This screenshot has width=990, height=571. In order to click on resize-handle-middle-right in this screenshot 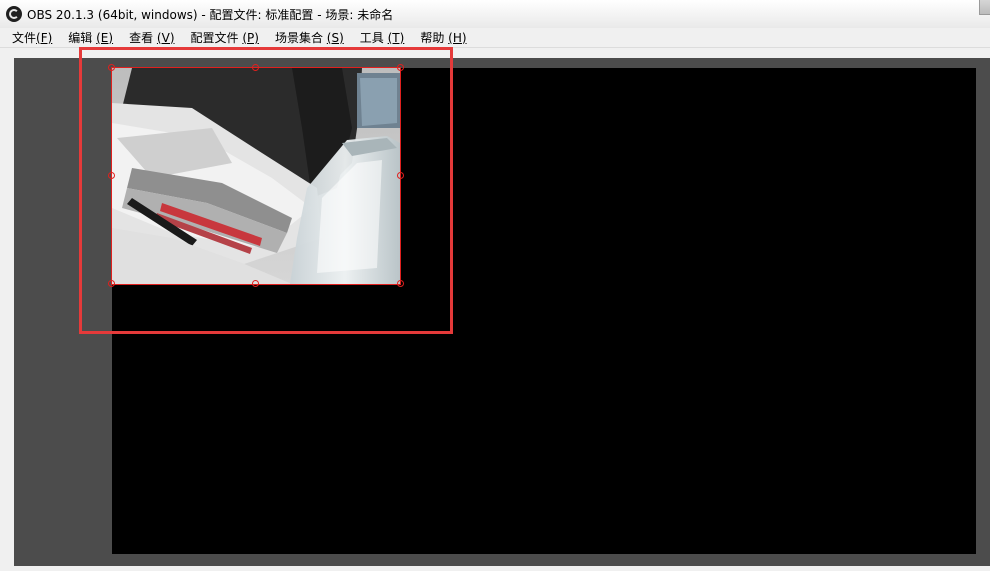, I will do `click(400, 175)`.